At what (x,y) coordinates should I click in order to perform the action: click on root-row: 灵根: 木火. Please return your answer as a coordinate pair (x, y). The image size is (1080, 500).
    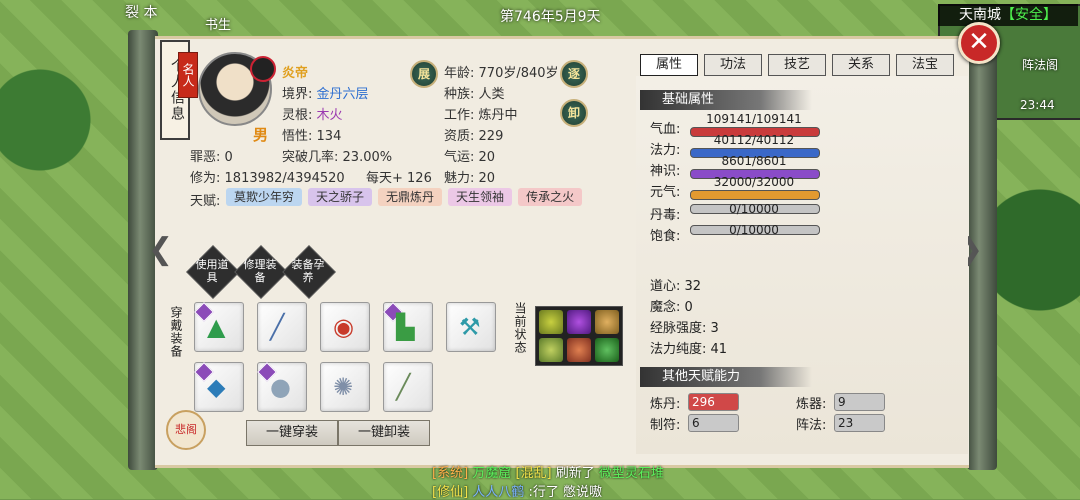
    Looking at the image, I should click on (312, 113).